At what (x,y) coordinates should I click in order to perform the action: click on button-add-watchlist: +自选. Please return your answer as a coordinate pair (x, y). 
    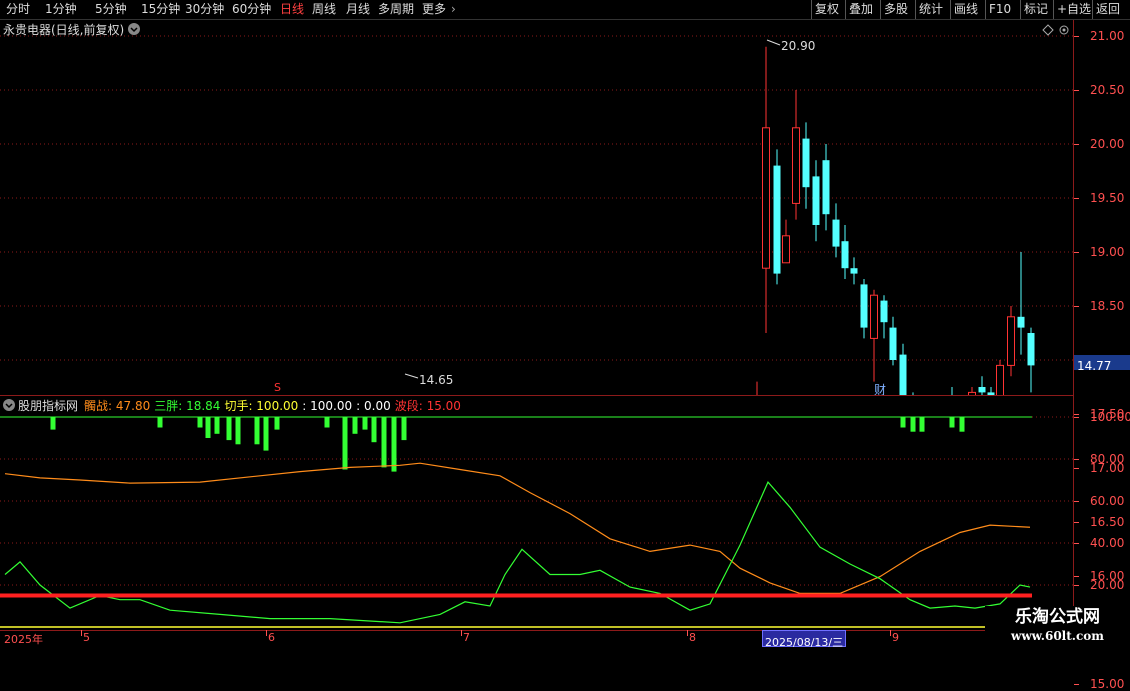
    Looking at the image, I should click on (1072, 9).